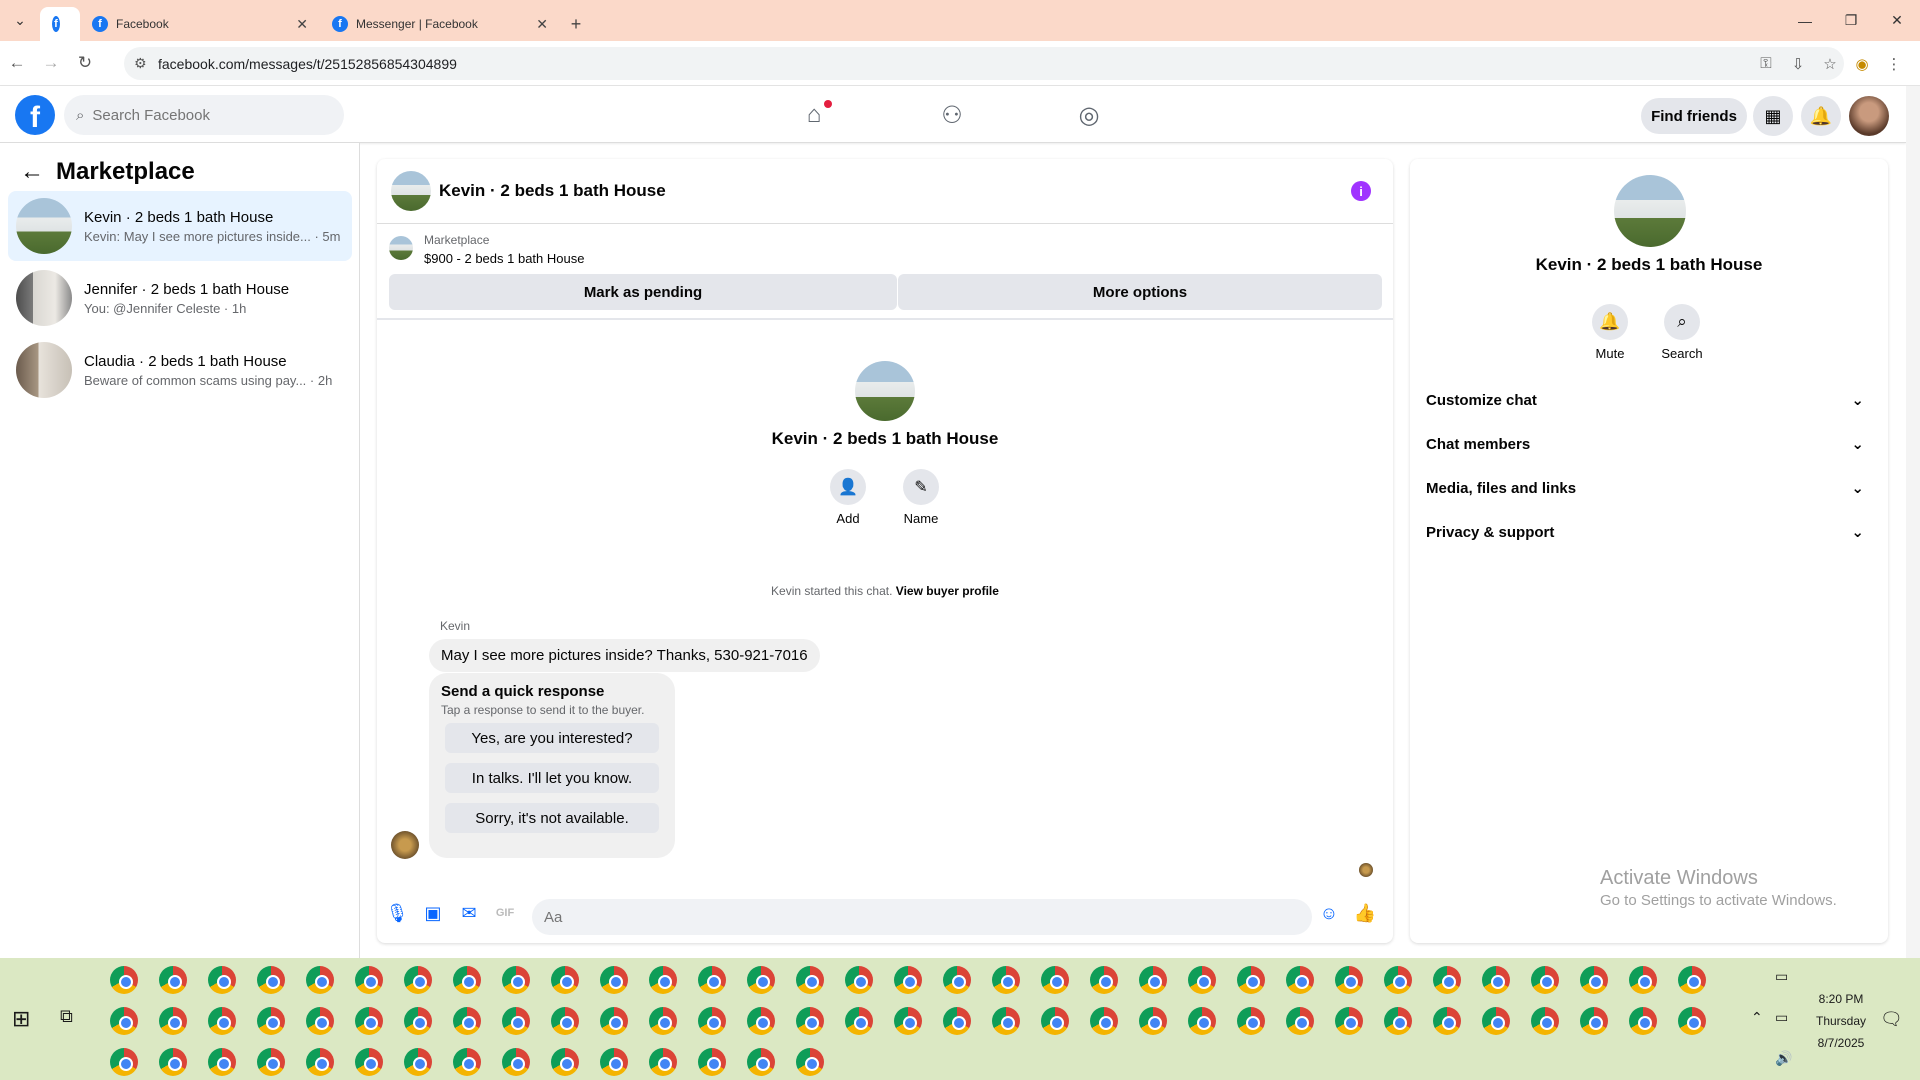 The width and height of the screenshot is (1920, 1080). I want to click on search-in-chat-button: ⌕ Search, so click(1682, 332).